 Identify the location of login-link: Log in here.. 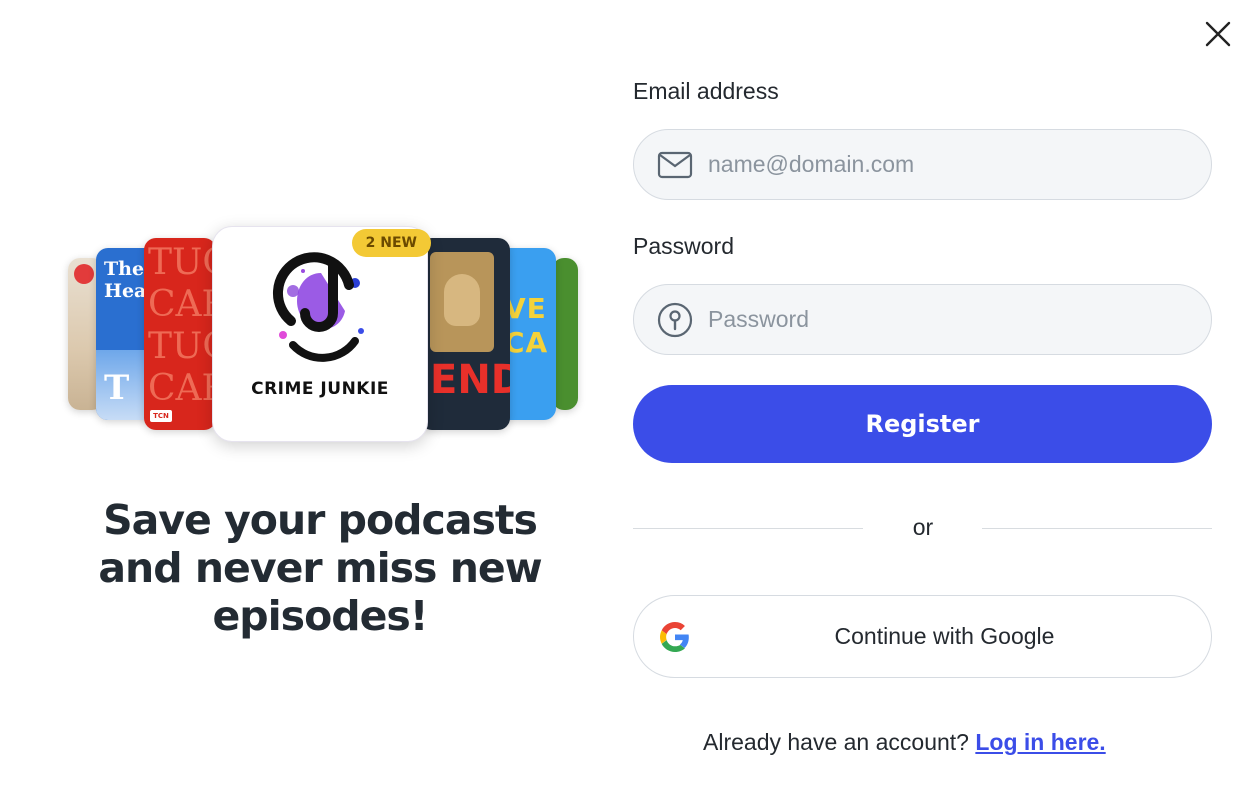
(1040, 742).